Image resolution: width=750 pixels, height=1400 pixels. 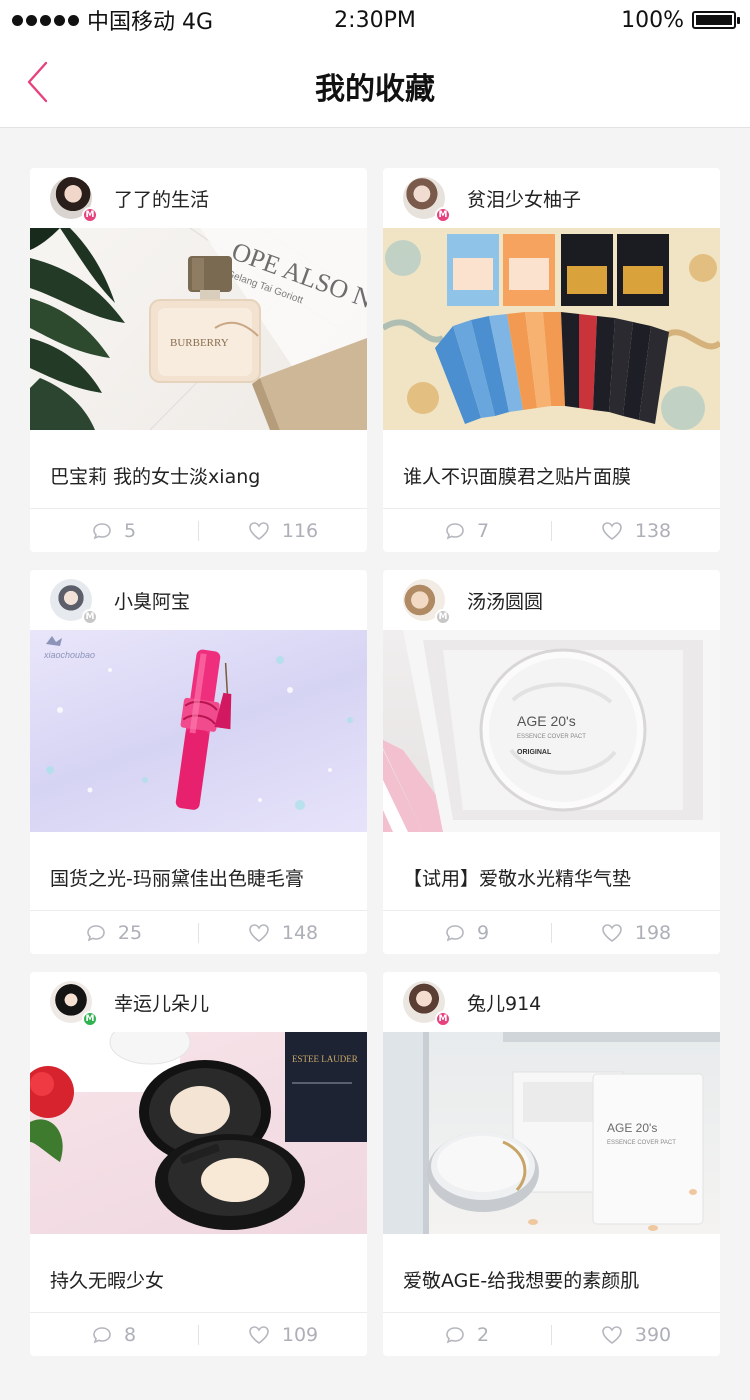 What do you see at coordinates (716, 20) in the screenshot?
I see `battery-icon` at bounding box center [716, 20].